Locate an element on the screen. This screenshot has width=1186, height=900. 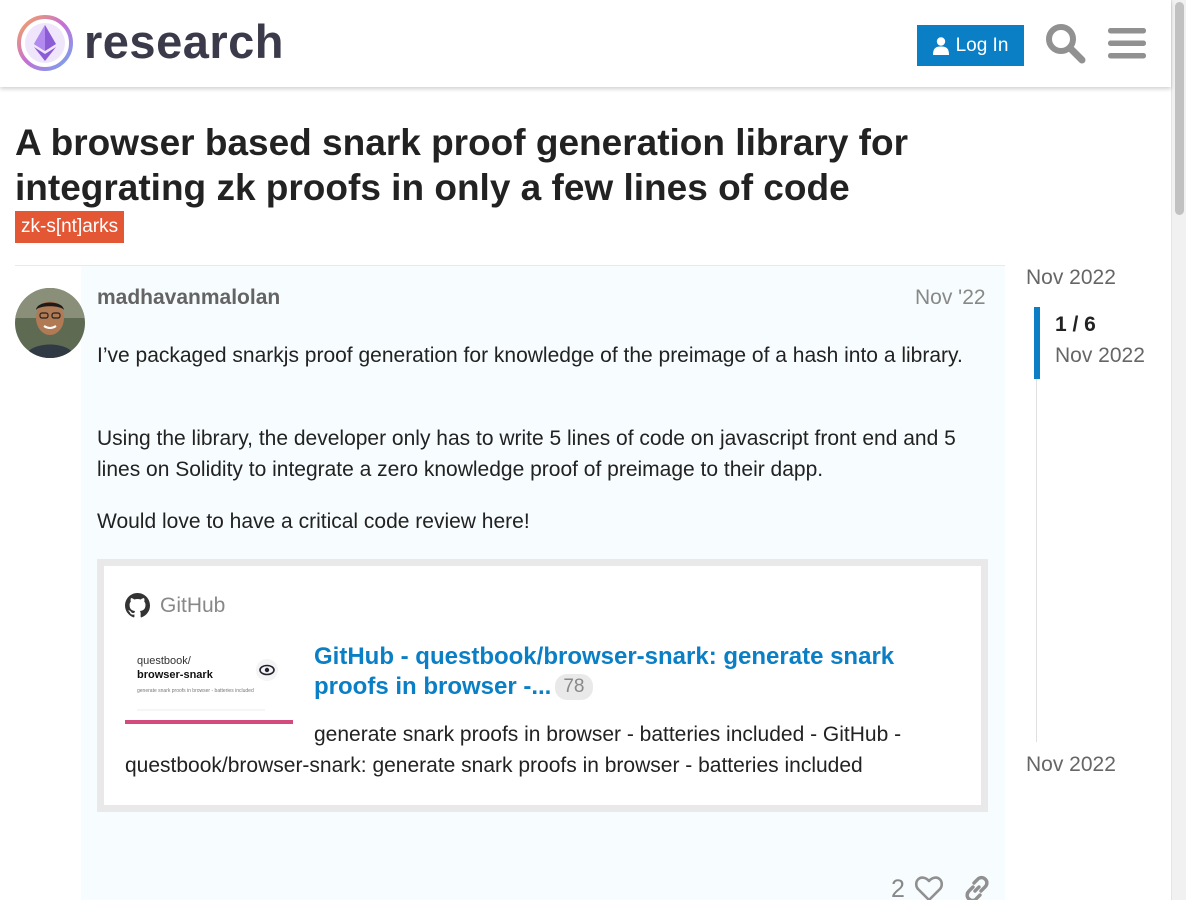
timeline-start-date: Nov 2022 is located at coordinates (1071, 278).